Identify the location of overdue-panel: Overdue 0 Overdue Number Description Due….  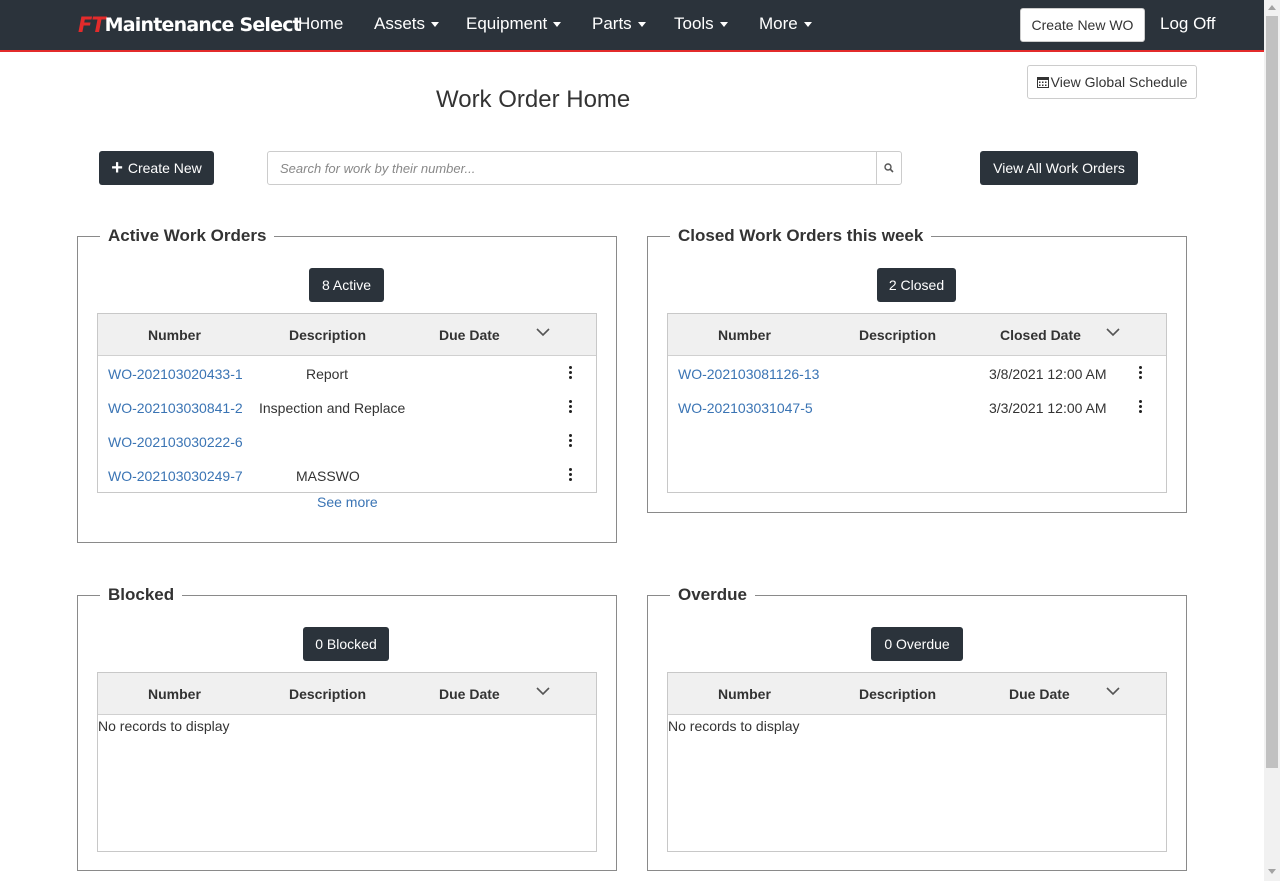
(917, 727).